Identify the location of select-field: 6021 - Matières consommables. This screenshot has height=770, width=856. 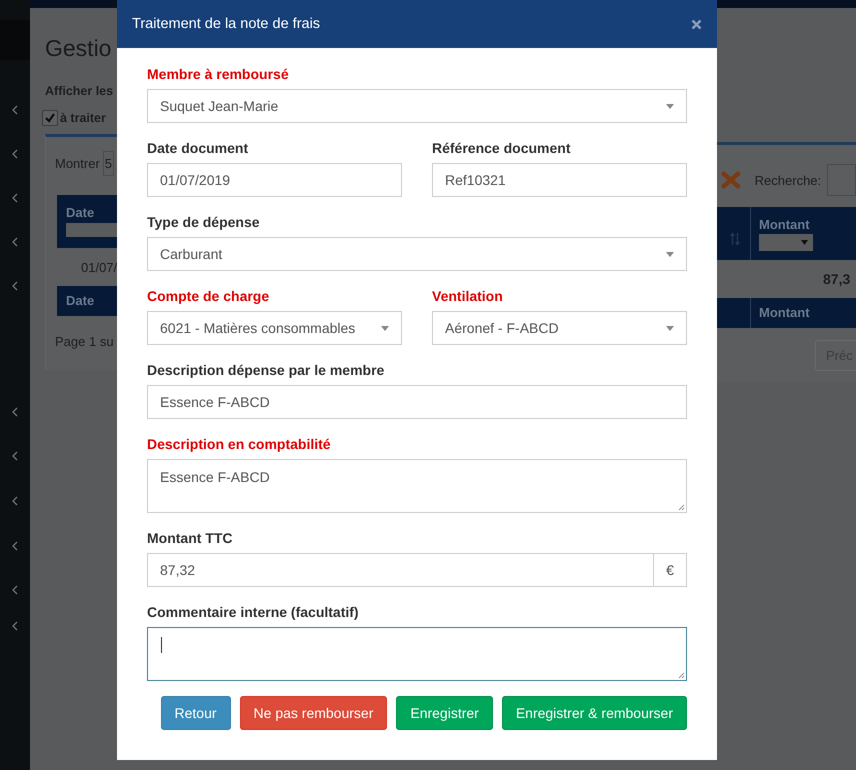
(274, 328).